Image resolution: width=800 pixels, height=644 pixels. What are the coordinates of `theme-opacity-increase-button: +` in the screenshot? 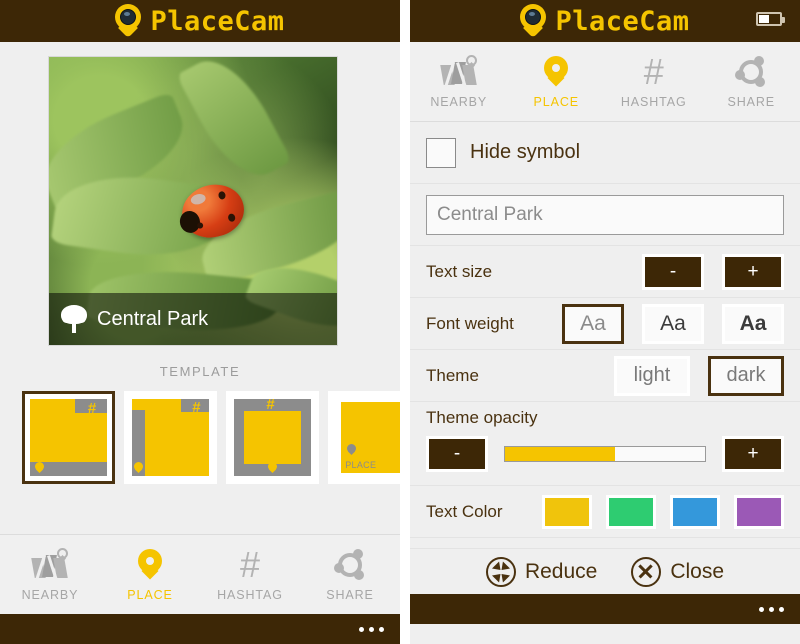 It's located at (753, 454).